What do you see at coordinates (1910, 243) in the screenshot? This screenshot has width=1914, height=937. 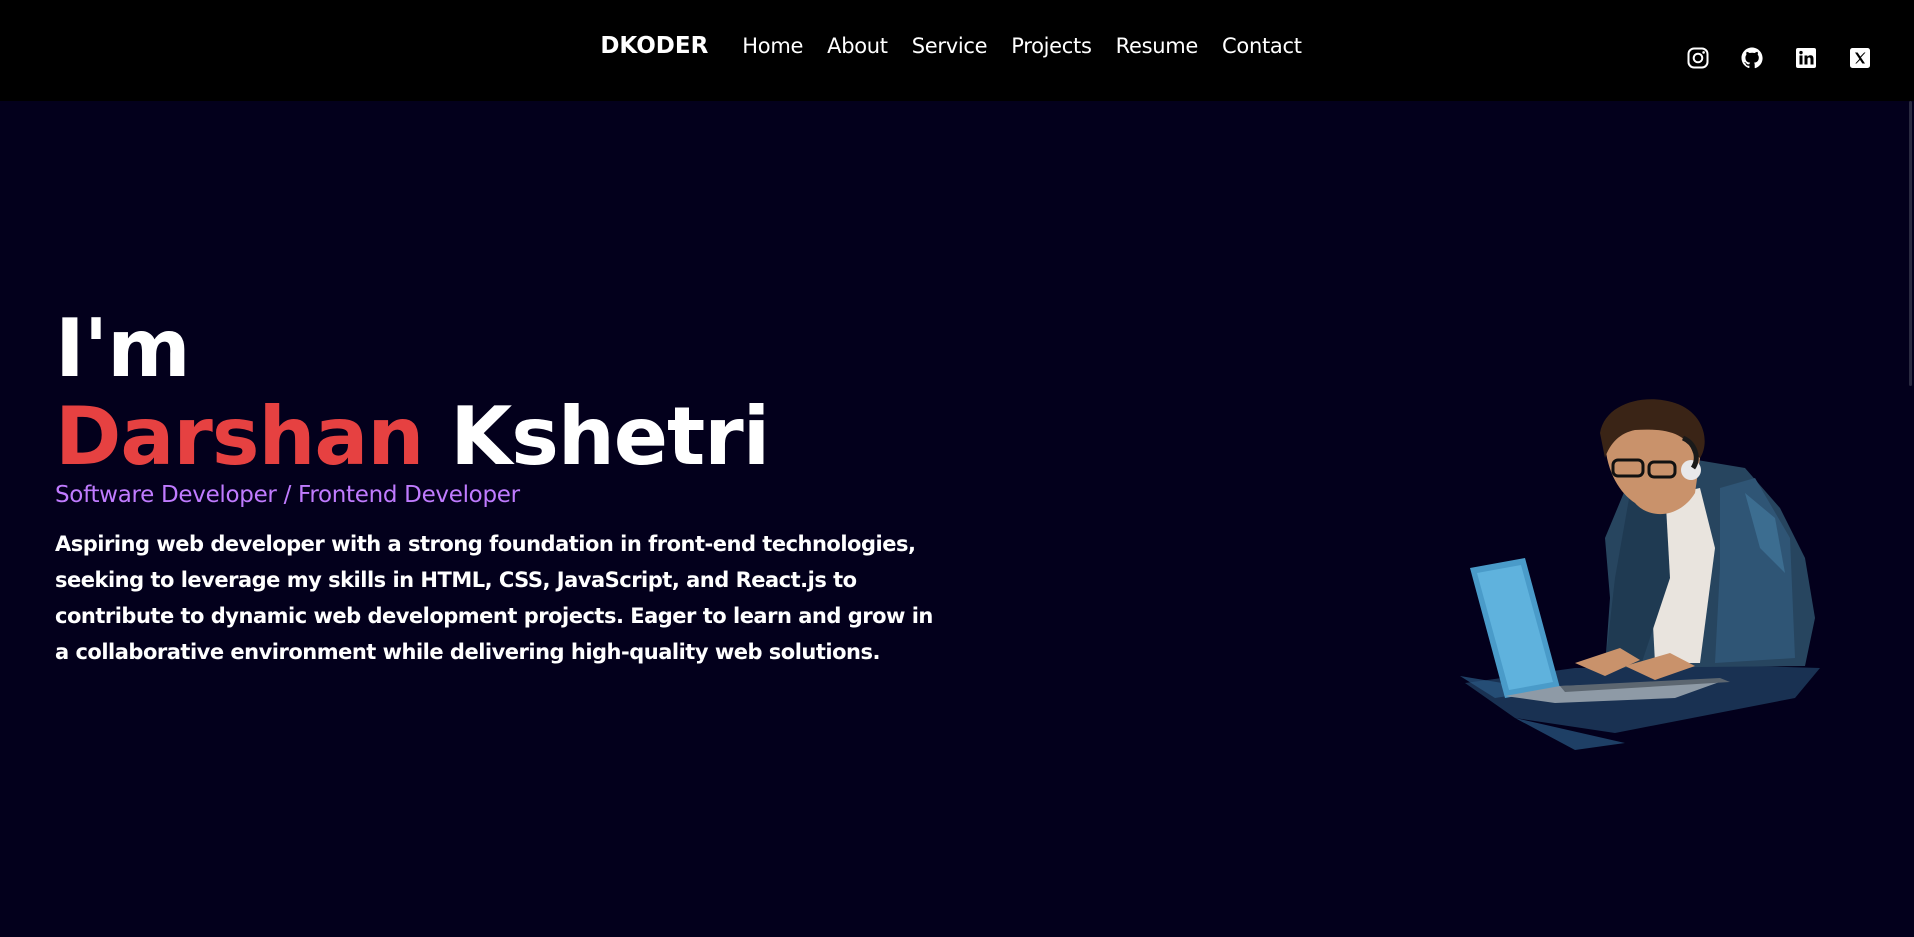 I see `scrollbar-thumb` at bounding box center [1910, 243].